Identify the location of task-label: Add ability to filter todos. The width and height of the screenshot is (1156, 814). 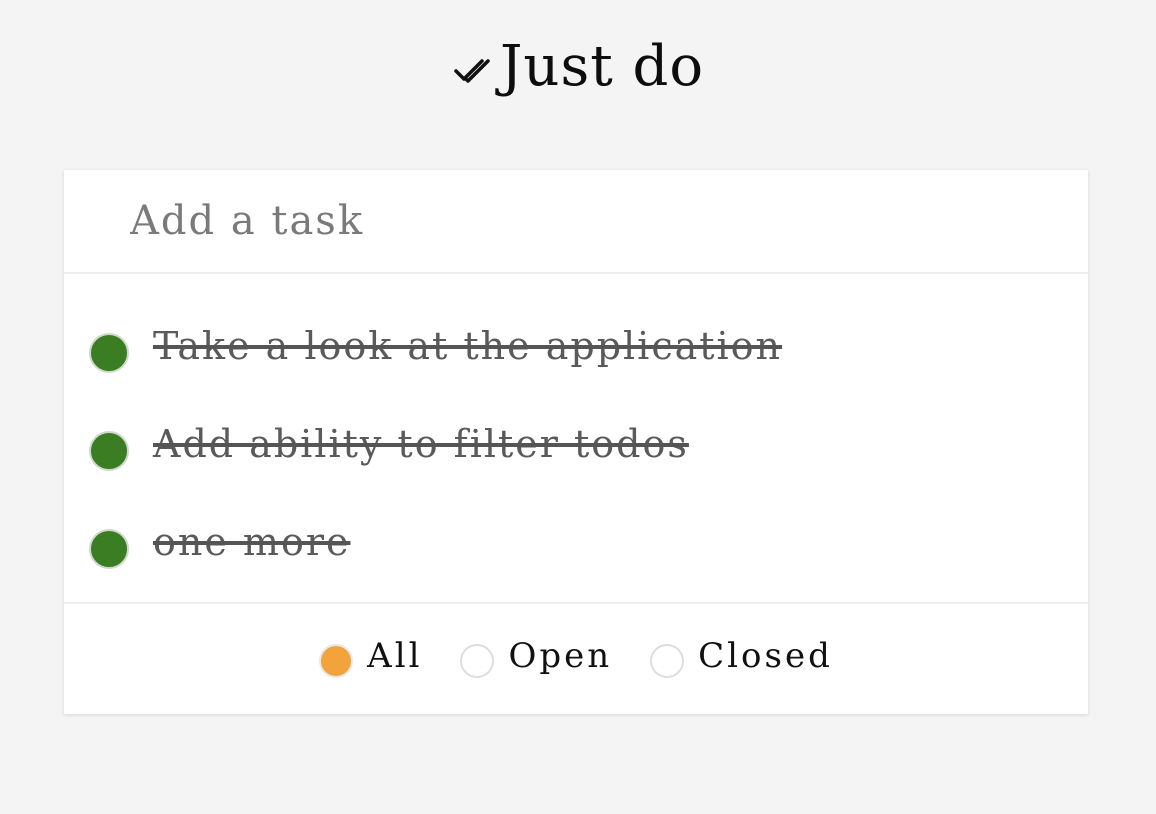
(421, 444).